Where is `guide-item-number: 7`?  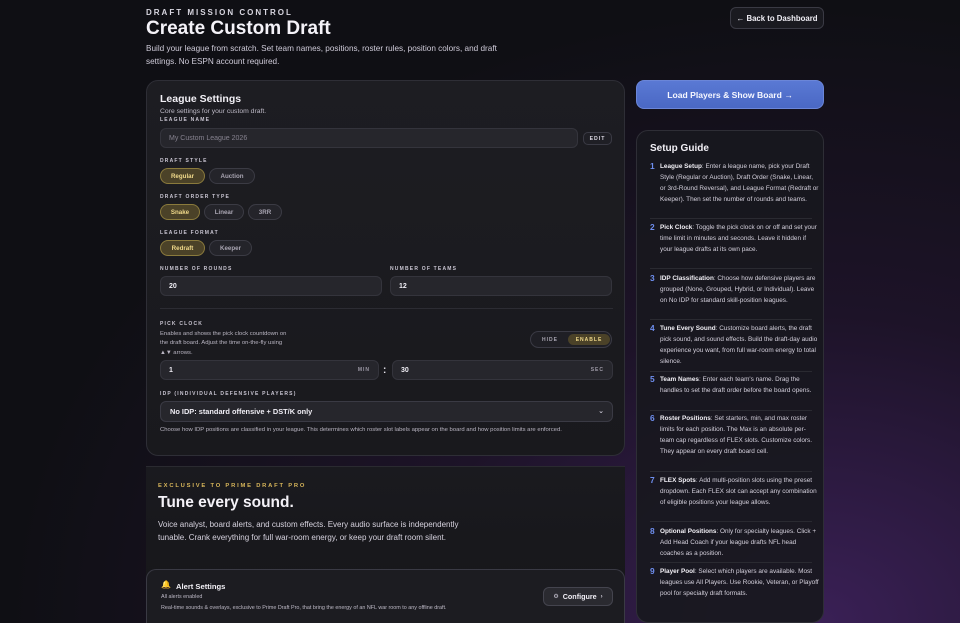 guide-item-number: 7 is located at coordinates (652, 480).